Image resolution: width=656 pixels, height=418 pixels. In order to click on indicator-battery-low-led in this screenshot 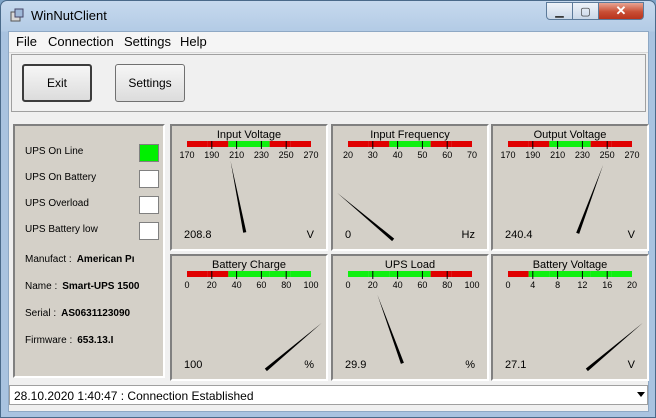, I will do `click(149, 231)`.